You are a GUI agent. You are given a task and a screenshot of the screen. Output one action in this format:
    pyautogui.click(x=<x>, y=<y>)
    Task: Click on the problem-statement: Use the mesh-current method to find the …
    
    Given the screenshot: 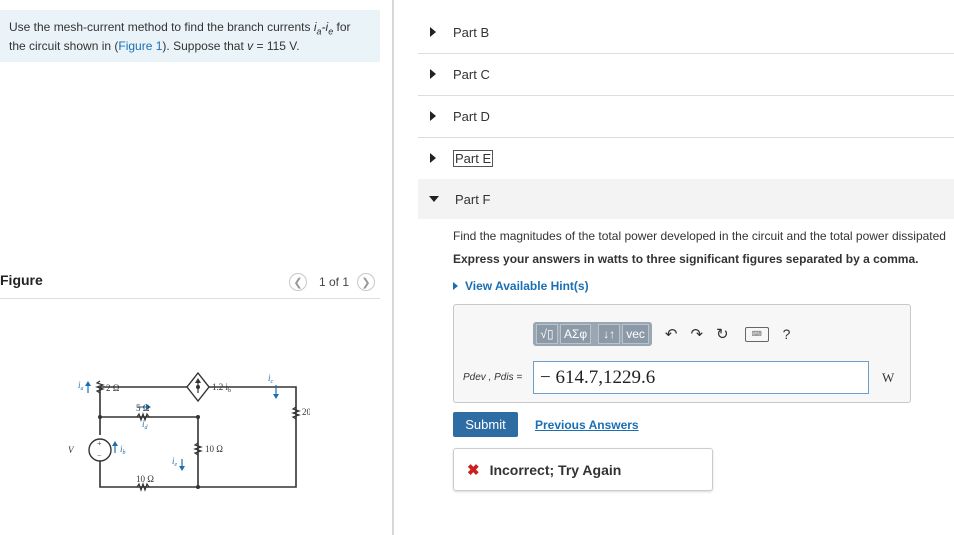 What is the action you would take?
    pyautogui.click(x=190, y=36)
    